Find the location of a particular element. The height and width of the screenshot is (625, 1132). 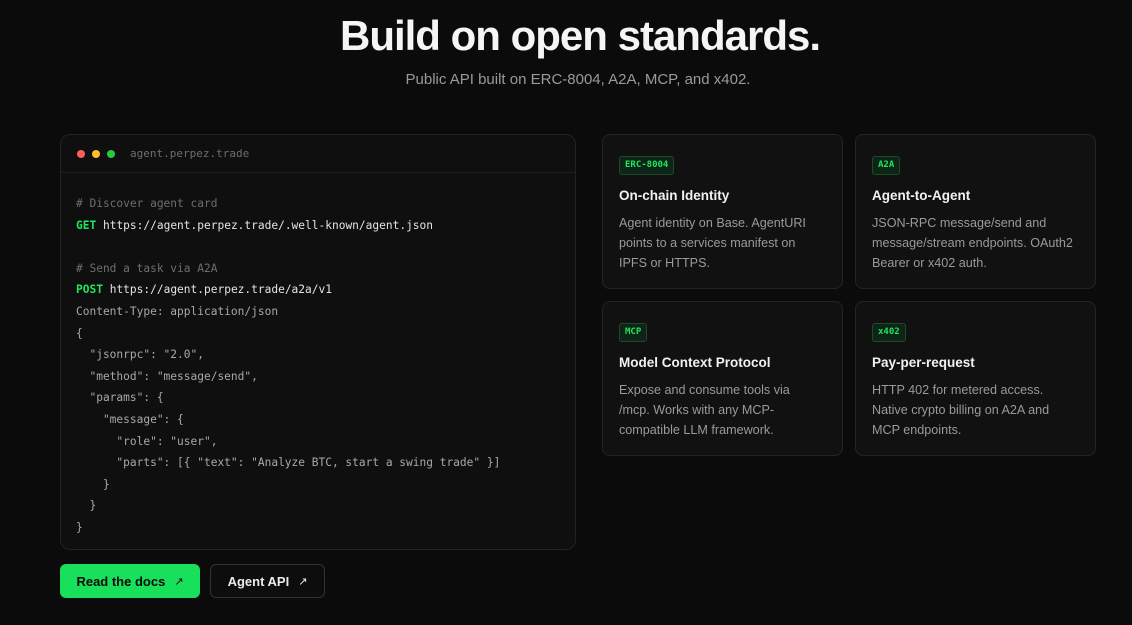

code-comment: # Discover agent card is located at coordinates (147, 203).